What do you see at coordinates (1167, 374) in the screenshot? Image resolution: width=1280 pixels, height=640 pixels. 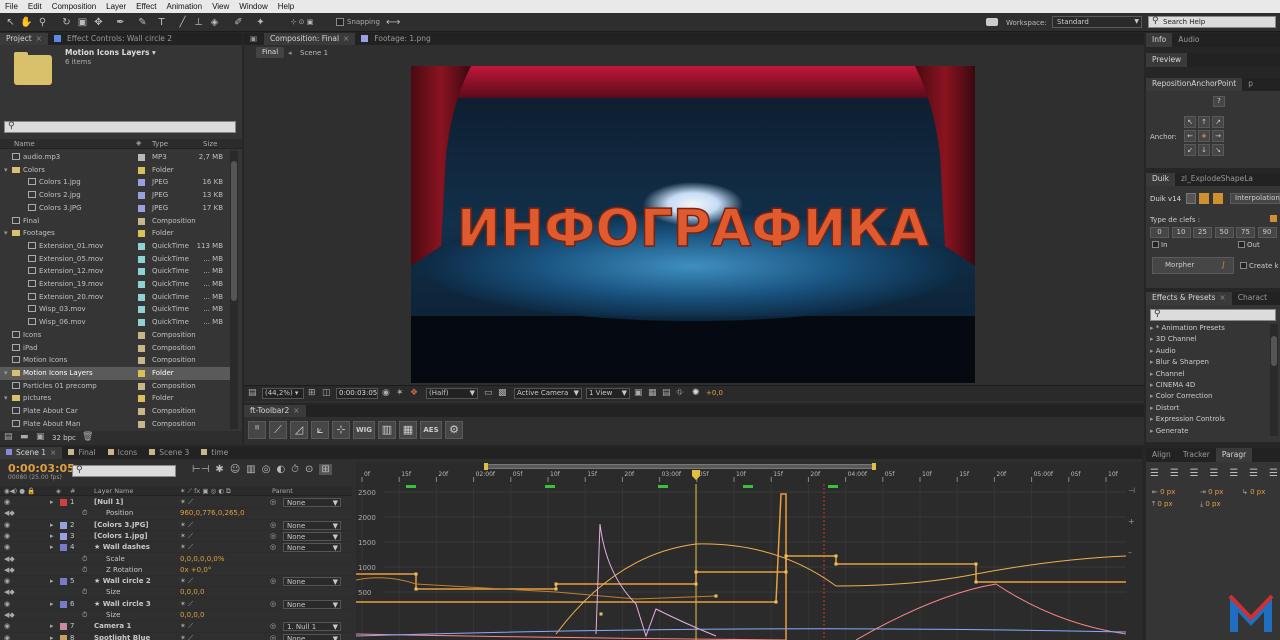 I see `effects-category: ▸ Channel` at bounding box center [1167, 374].